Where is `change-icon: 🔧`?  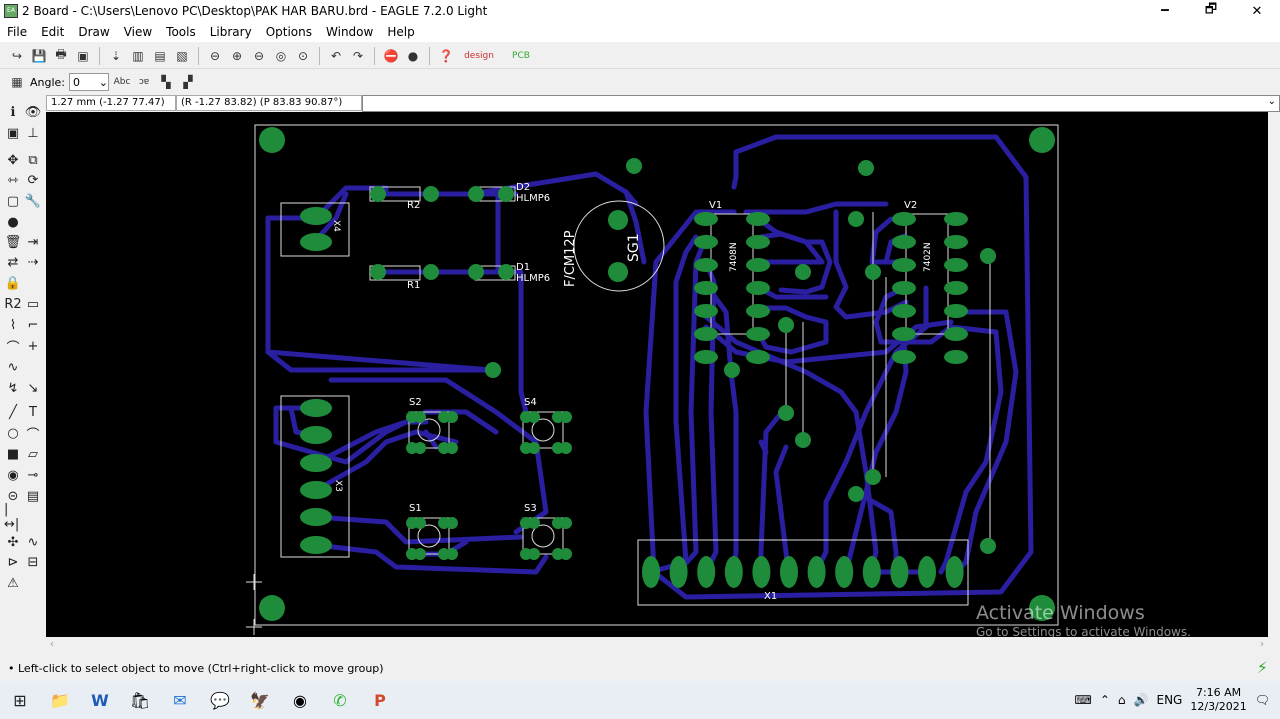 change-icon: 🔧 is located at coordinates (33, 201).